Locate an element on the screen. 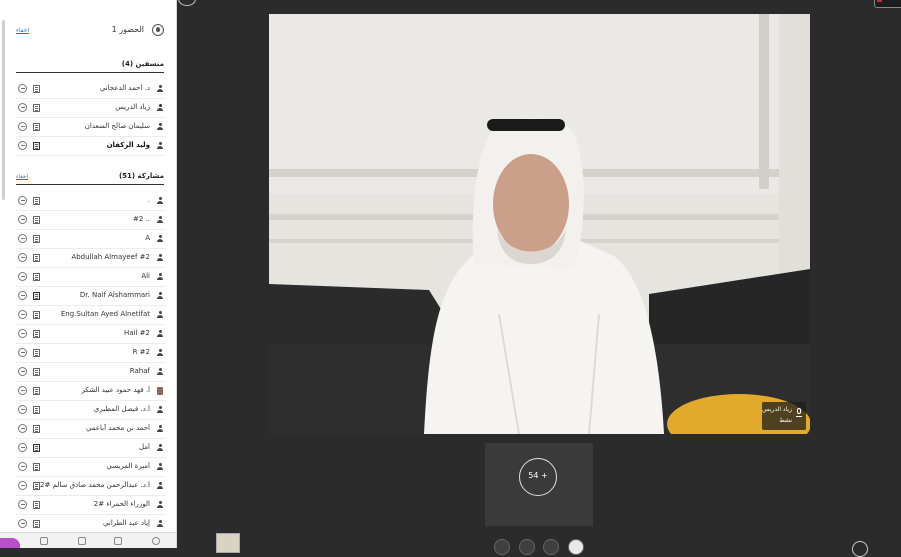  attendees-collapse-link: اخفاء is located at coordinates (22, 177).